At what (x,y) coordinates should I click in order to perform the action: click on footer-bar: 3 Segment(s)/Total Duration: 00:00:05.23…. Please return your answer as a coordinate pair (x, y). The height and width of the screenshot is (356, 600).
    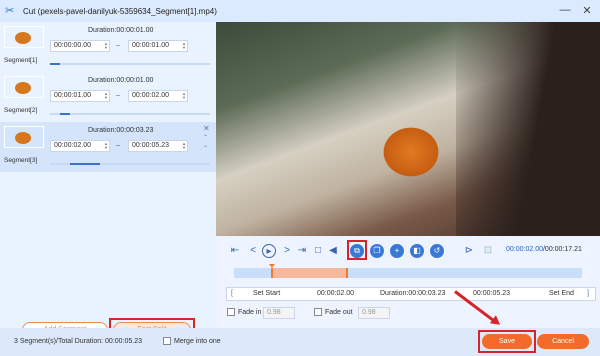
    Looking at the image, I should click on (300, 342).